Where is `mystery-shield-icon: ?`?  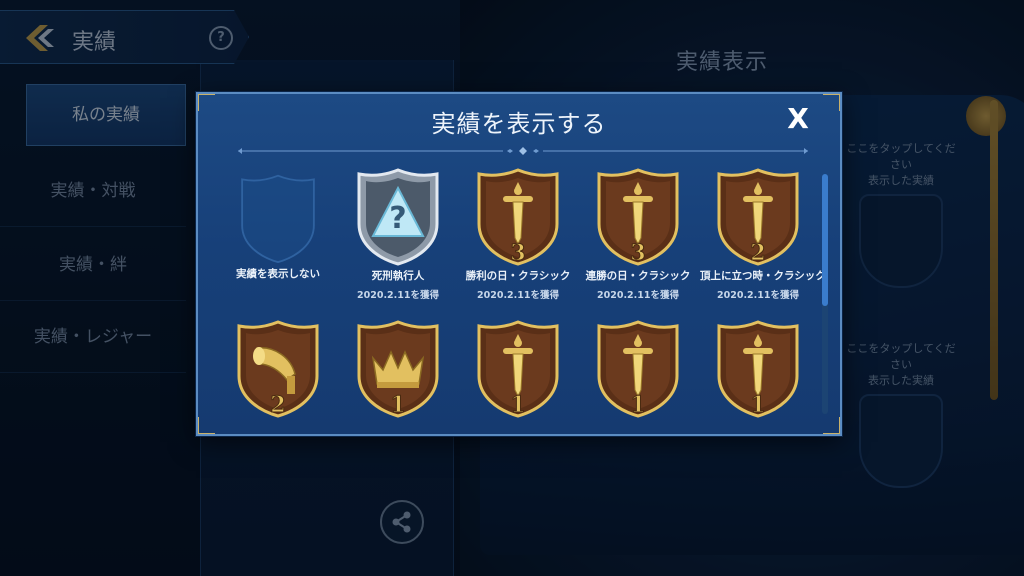 mystery-shield-icon: ? is located at coordinates (398, 217).